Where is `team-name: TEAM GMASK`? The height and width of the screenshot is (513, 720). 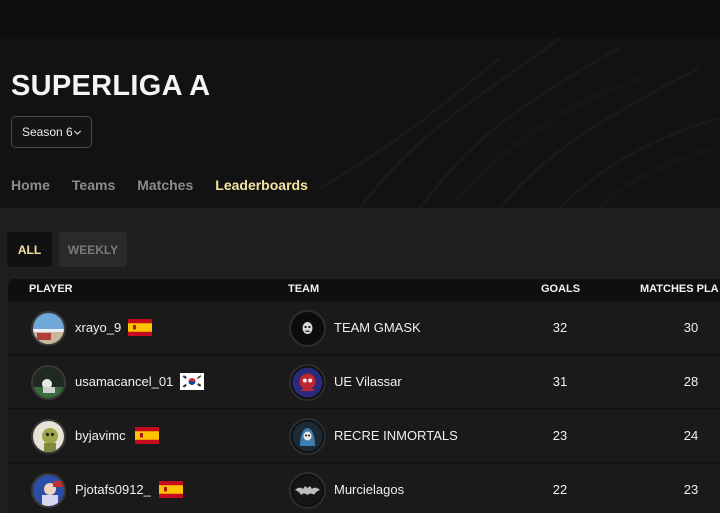
team-name: TEAM GMASK is located at coordinates (377, 327).